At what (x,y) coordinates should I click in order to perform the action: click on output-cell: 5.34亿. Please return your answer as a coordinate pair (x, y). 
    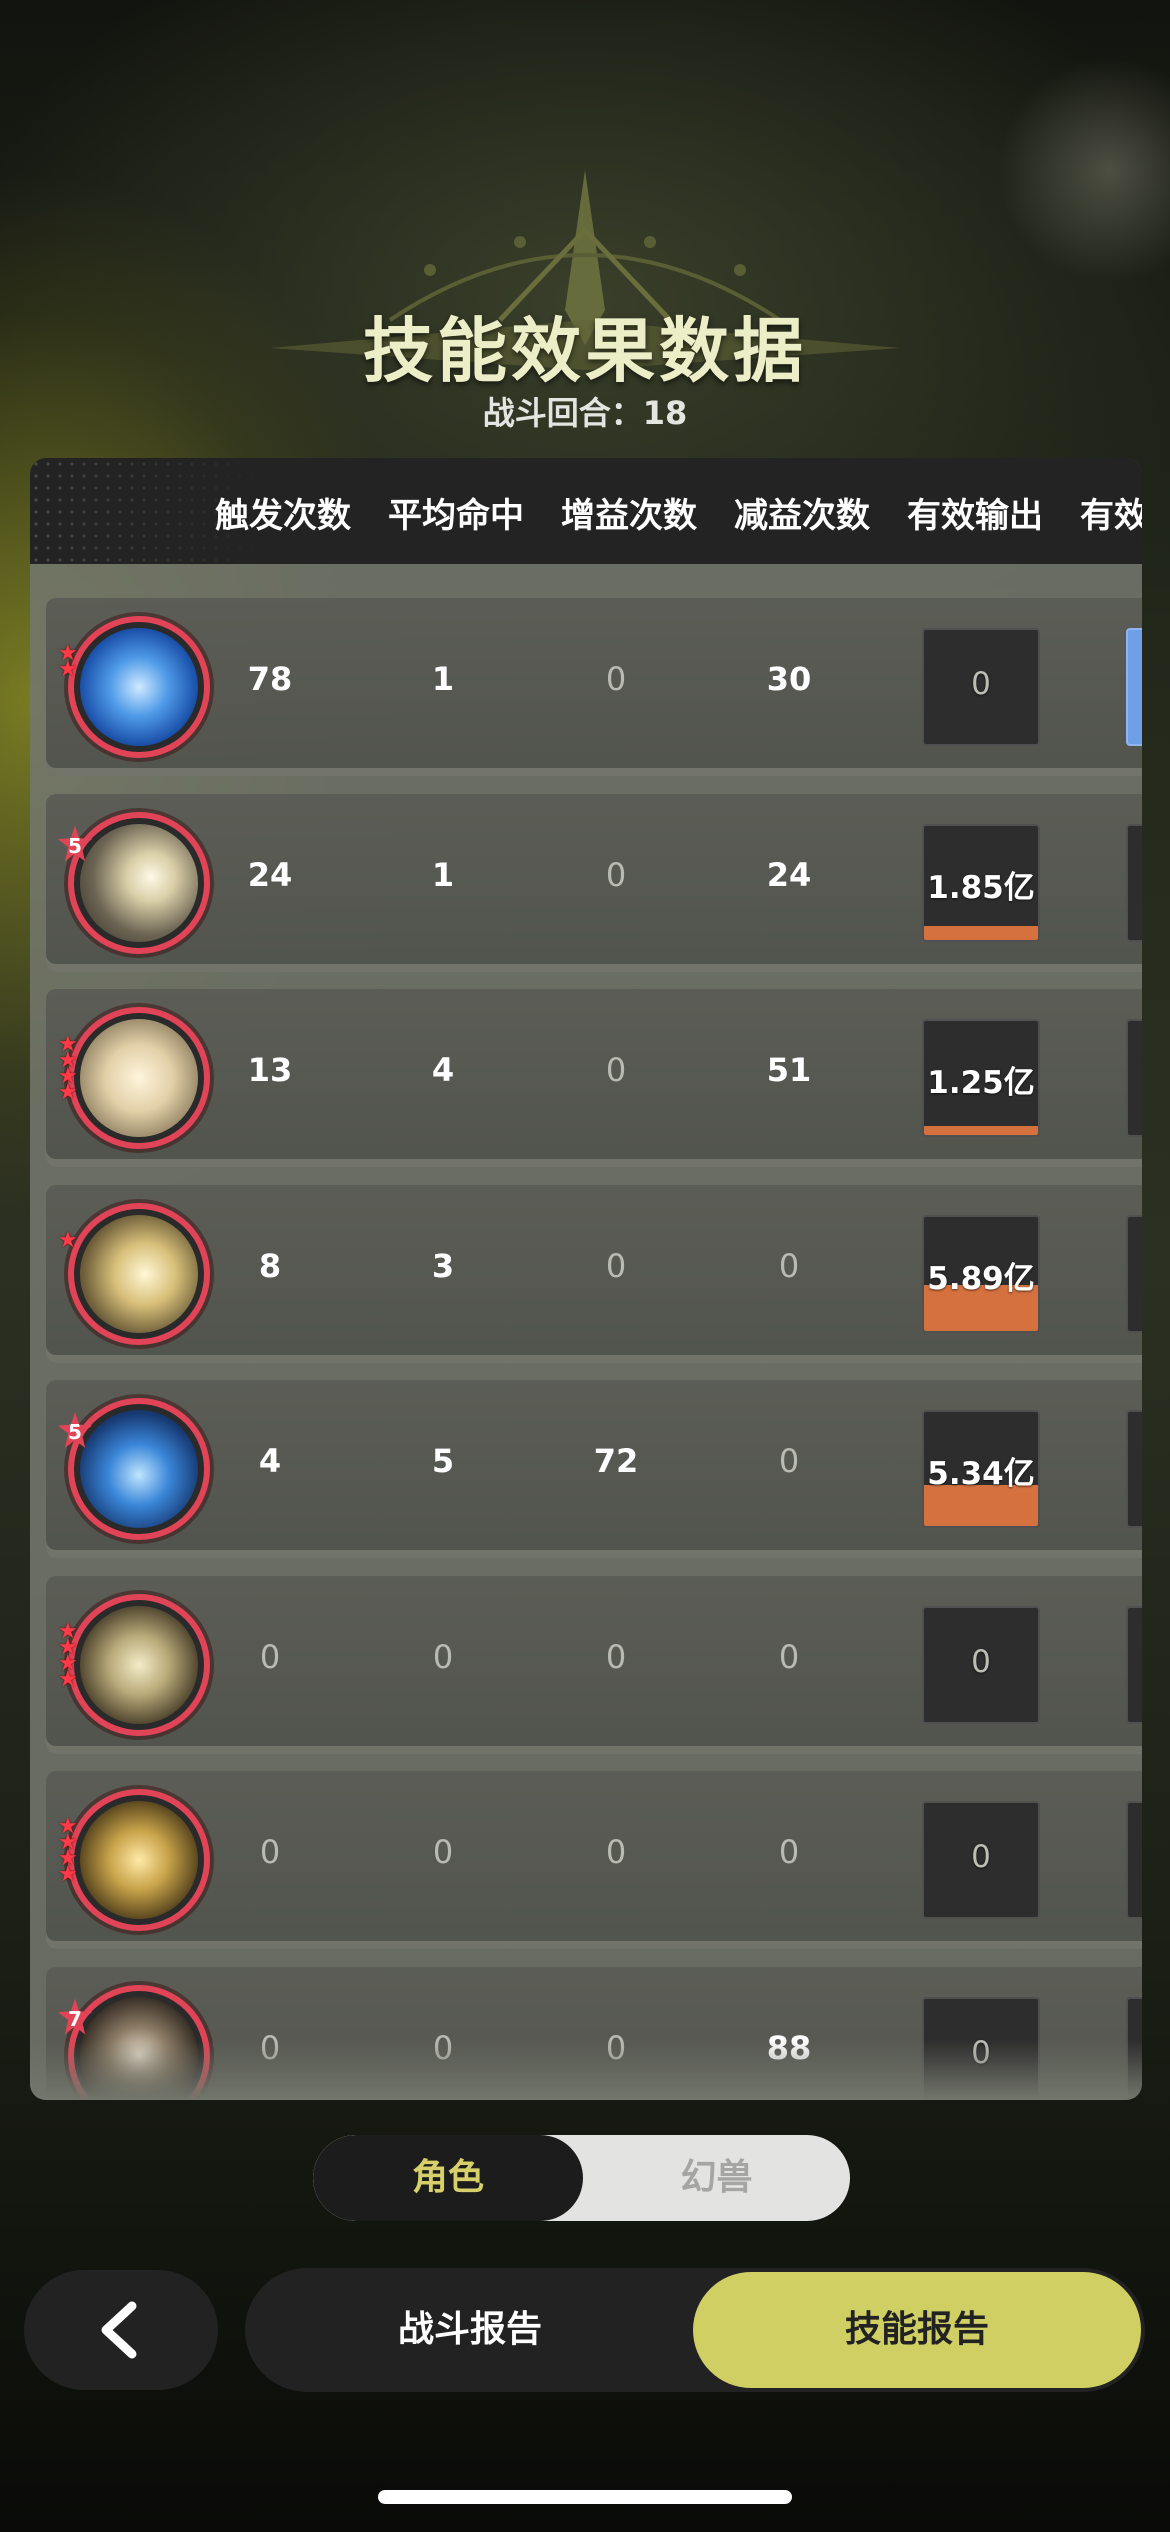
    Looking at the image, I should click on (981, 1469).